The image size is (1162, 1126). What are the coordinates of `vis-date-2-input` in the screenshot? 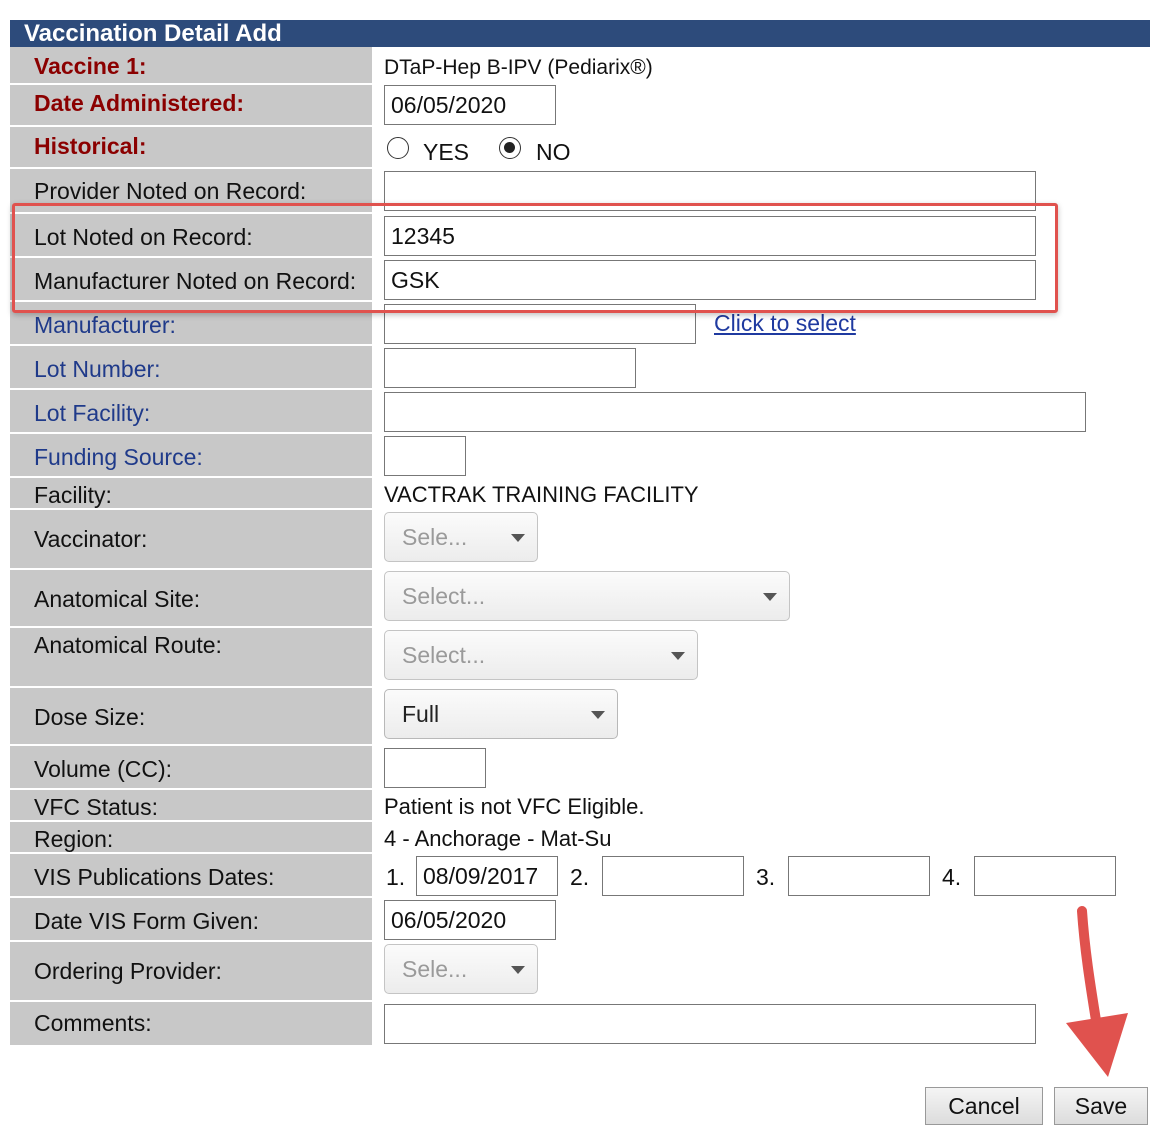 It's located at (673, 876).